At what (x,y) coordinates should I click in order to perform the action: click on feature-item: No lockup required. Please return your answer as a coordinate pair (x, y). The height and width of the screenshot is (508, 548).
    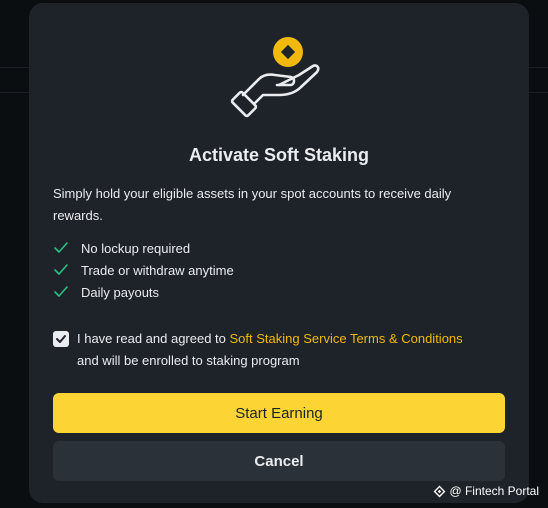
    Looking at the image, I should click on (143, 248).